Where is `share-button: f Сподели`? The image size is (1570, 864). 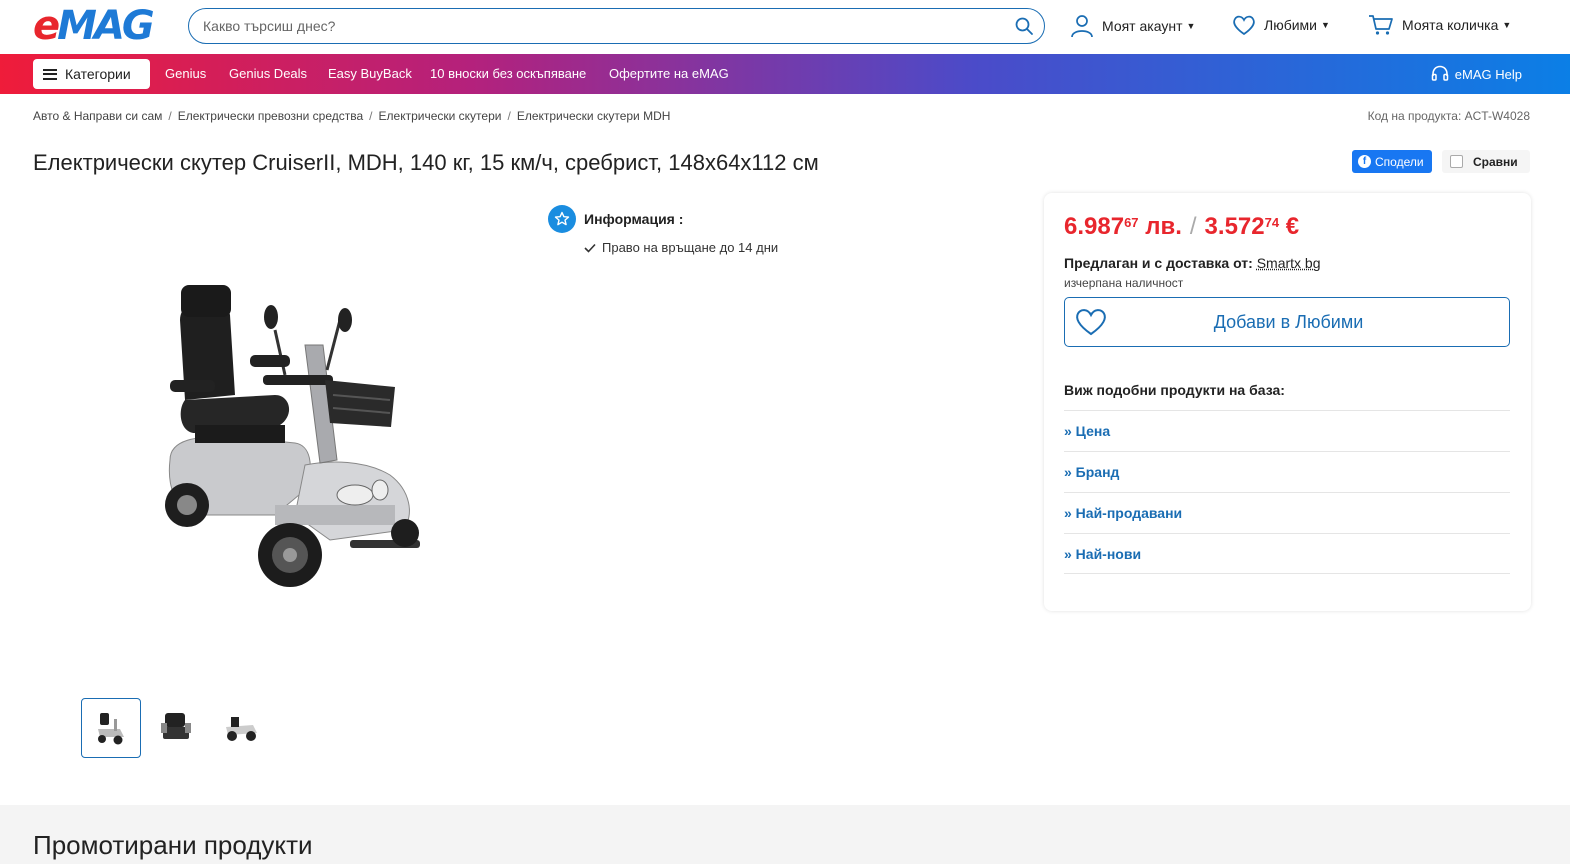
share-button: f Сподели is located at coordinates (1392, 161).